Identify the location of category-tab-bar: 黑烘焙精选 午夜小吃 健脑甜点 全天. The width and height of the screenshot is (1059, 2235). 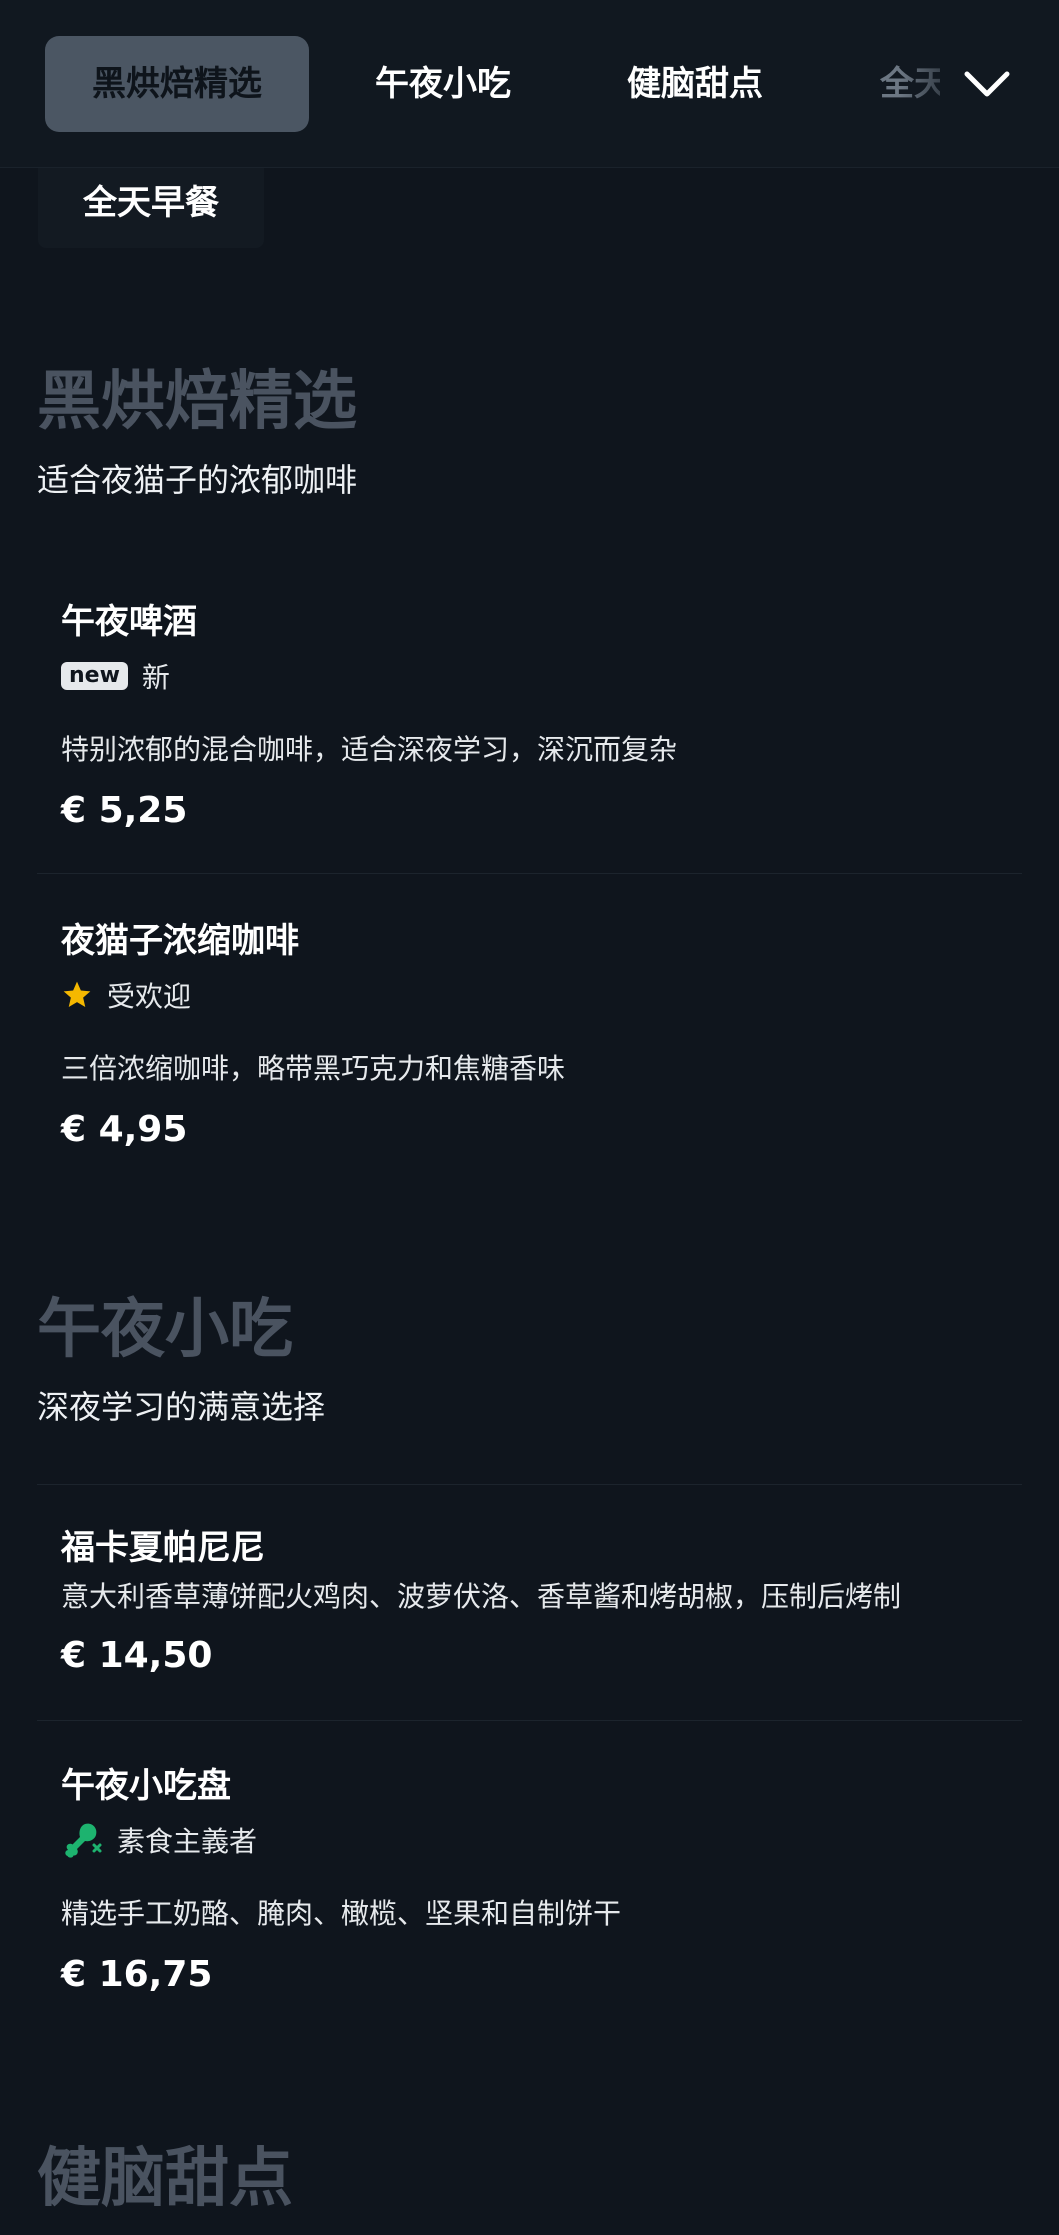
(529, 84).